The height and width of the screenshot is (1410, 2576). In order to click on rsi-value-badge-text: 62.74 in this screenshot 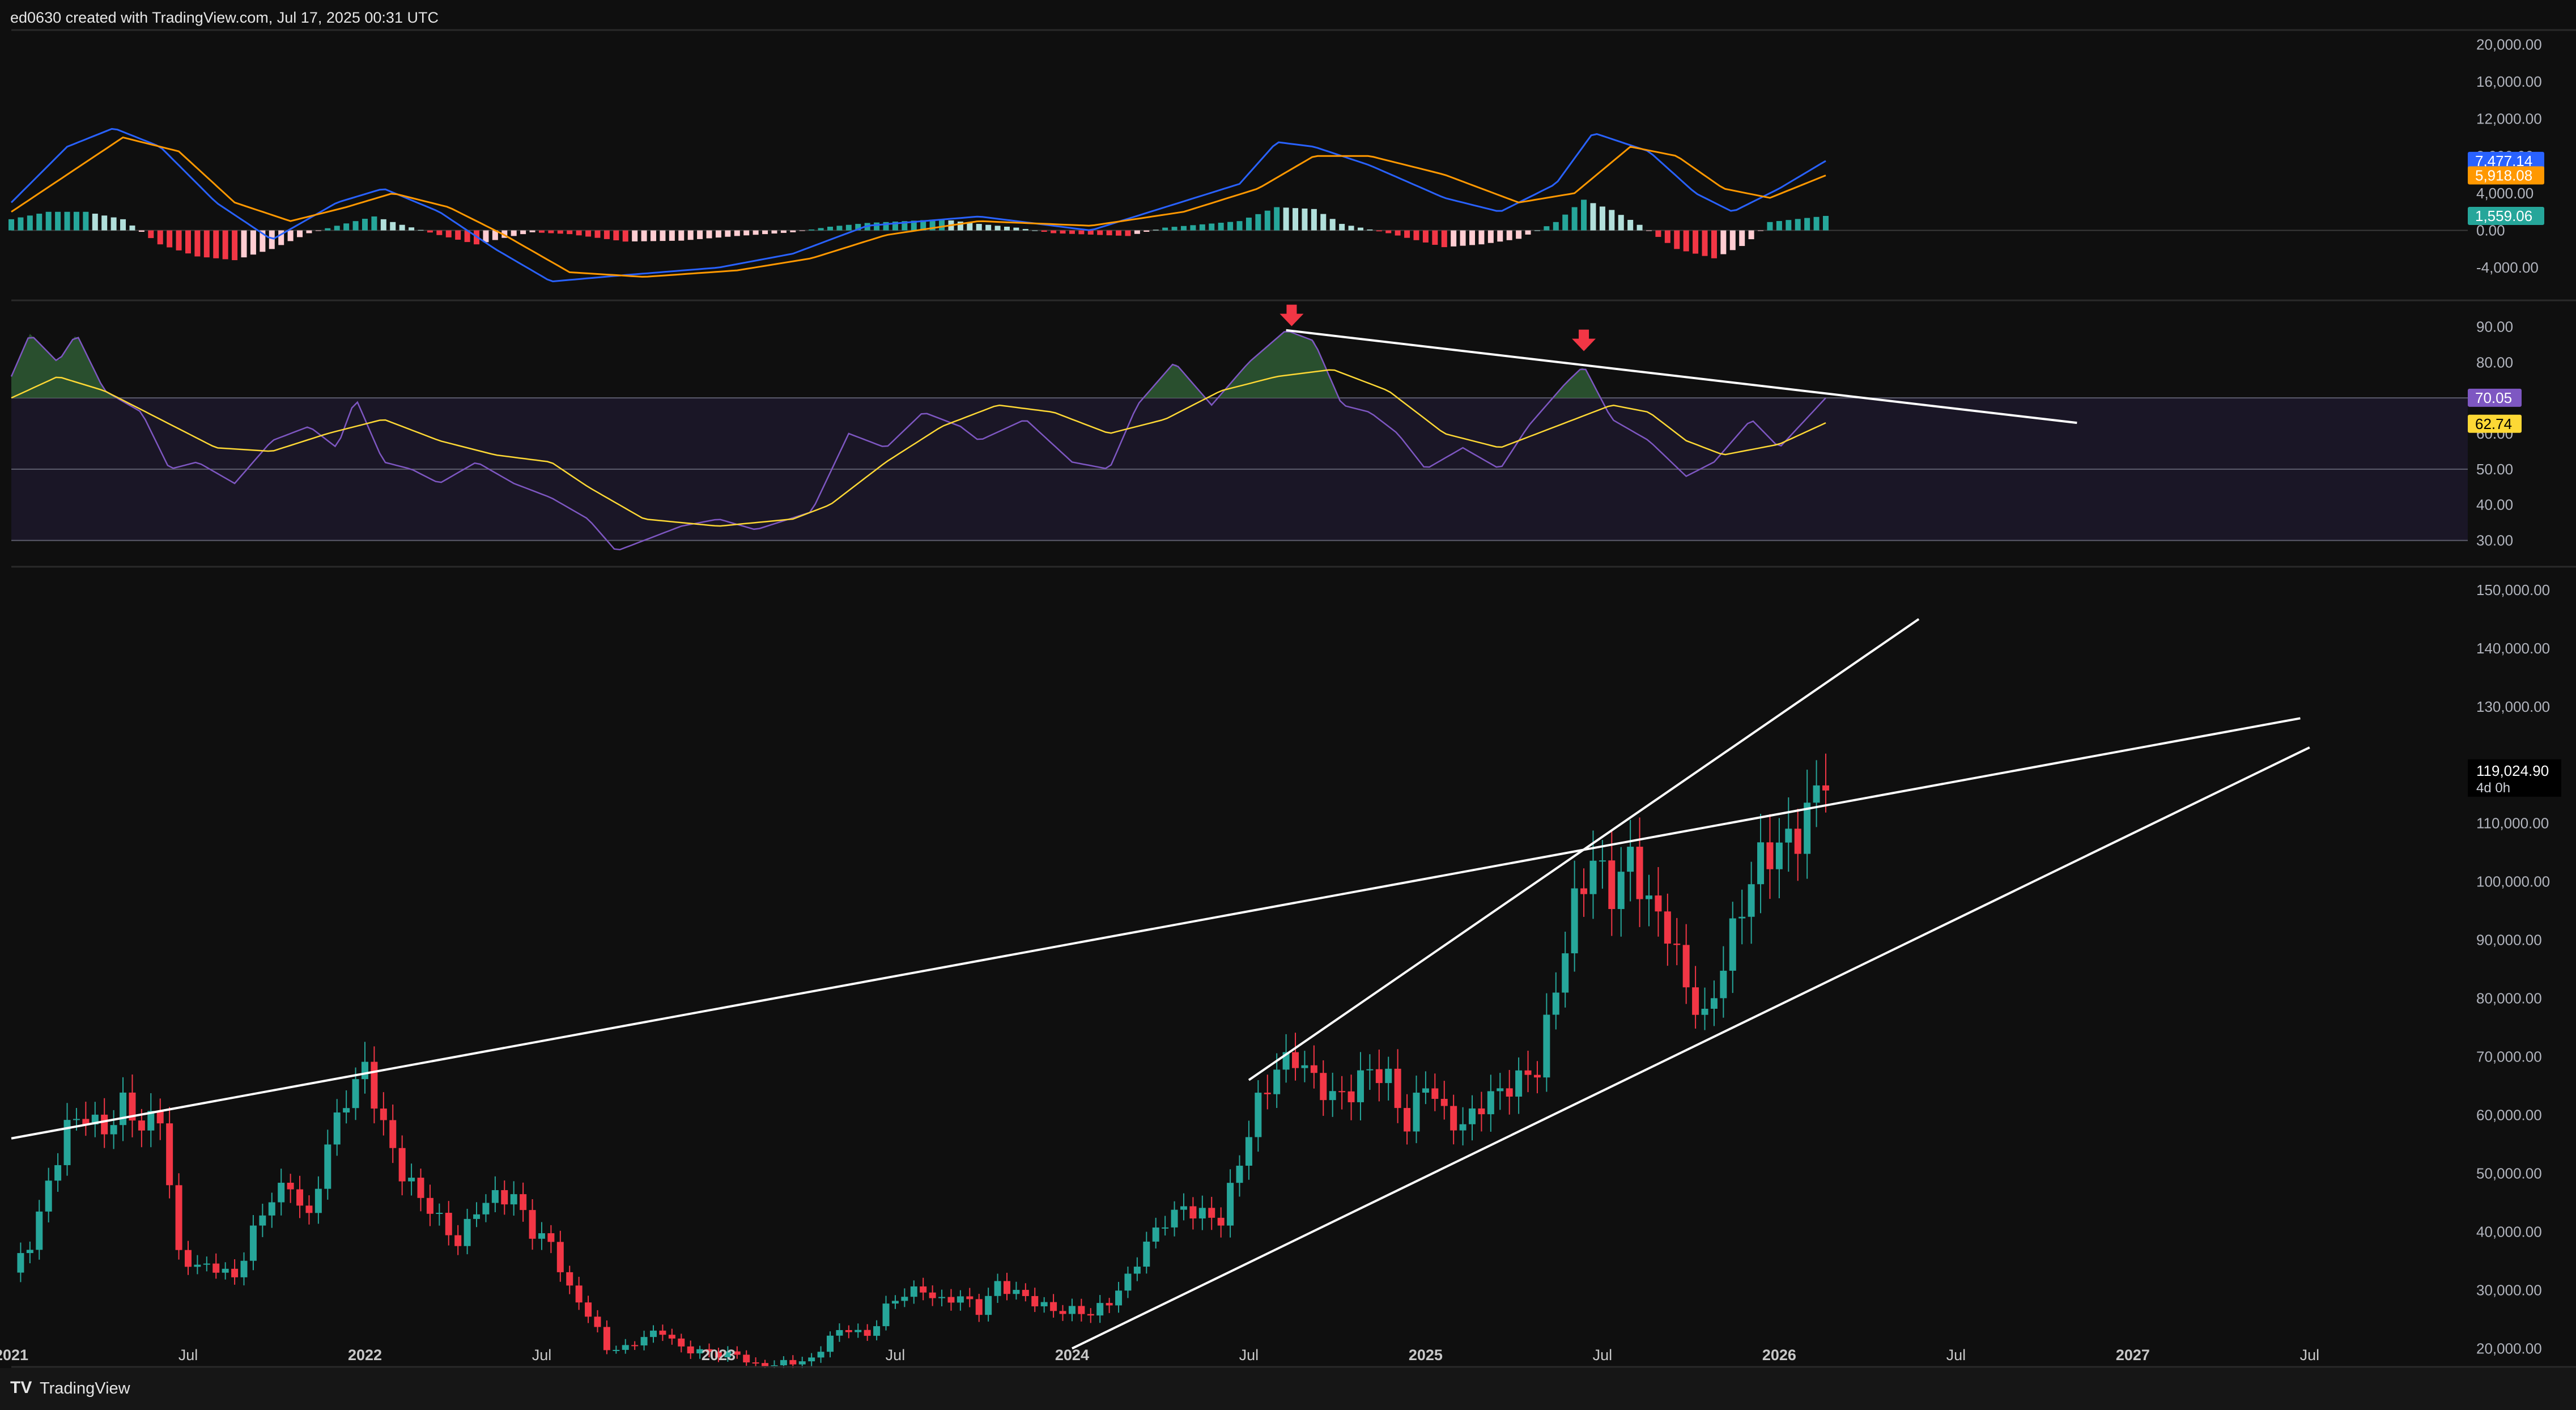, I will do `click(2493, 424)`.